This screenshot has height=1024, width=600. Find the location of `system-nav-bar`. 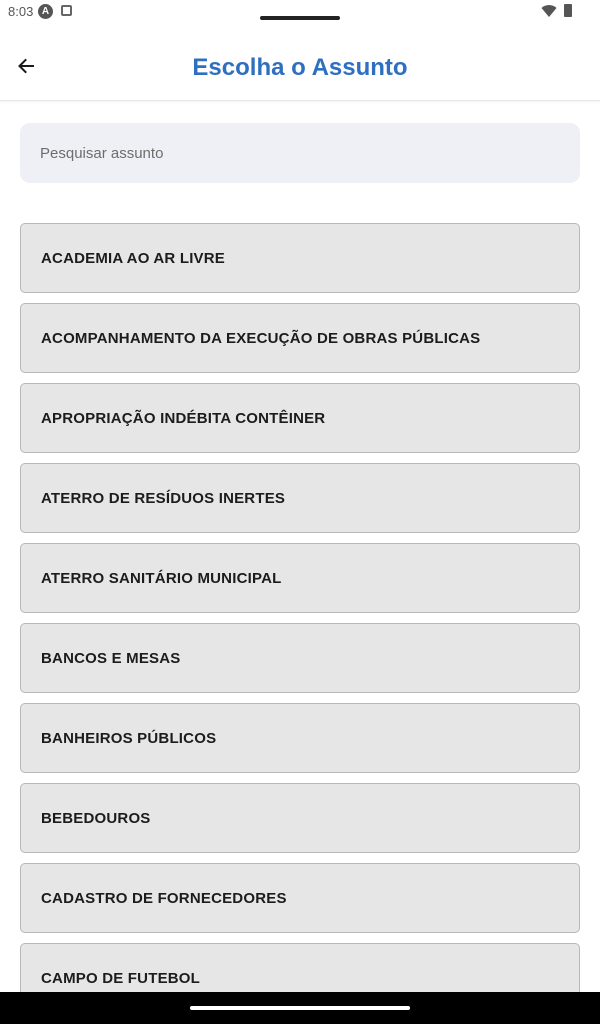

system-nav-bar is located at coordinates (300, 1008).